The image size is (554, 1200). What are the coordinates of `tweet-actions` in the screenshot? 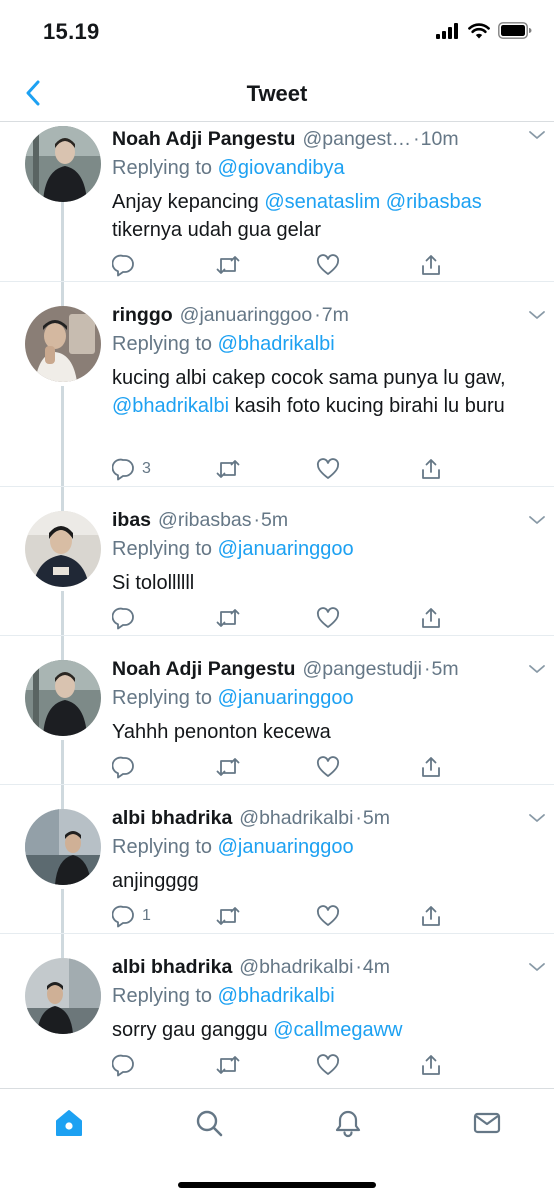 It's located at (284, 1066).